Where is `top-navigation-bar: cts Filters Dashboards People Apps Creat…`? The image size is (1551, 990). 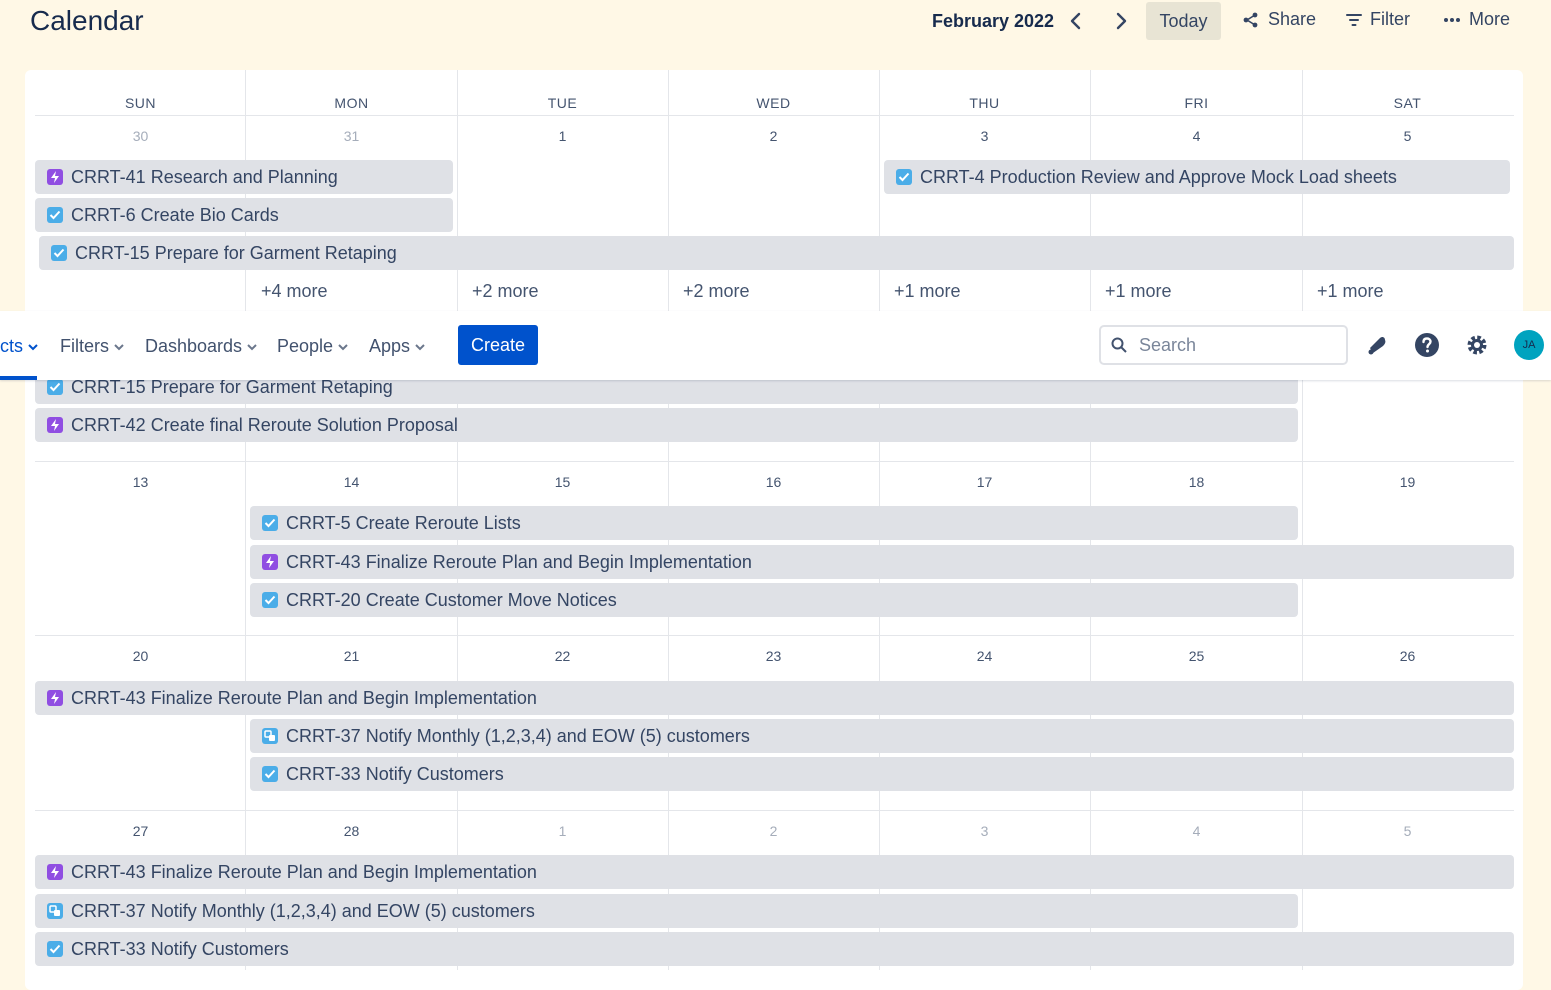
top-navigation-bar: cts Filters Dashboards People Apps Creat… is located at coordinates (775, 345).